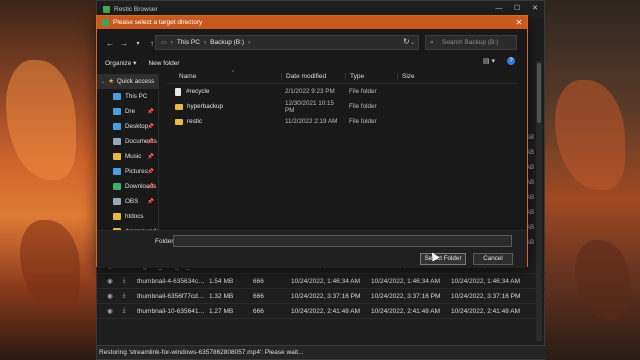 The width and height of the screenshot is (640, 360). Describe the element at coordinates (117, 186) in the screenshot. I see `download-icon` at that location.